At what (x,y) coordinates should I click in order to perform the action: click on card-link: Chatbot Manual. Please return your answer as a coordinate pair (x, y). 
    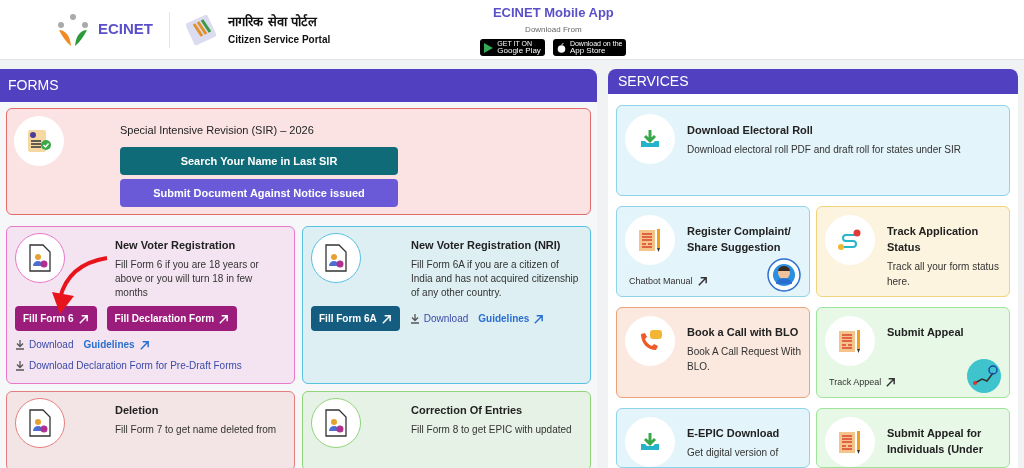
    Looking at the image, I should click on (666, 281).